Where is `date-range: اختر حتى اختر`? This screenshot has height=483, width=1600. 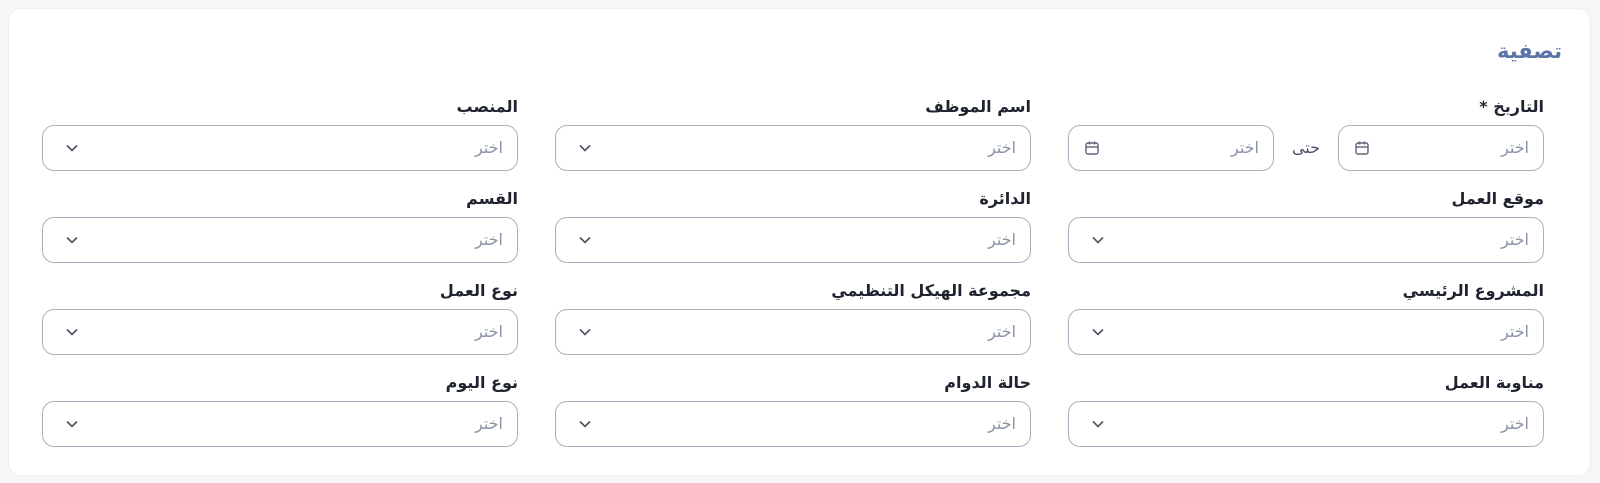
date-range: اختر حتى اختر is located at coordinates (1306, 148).